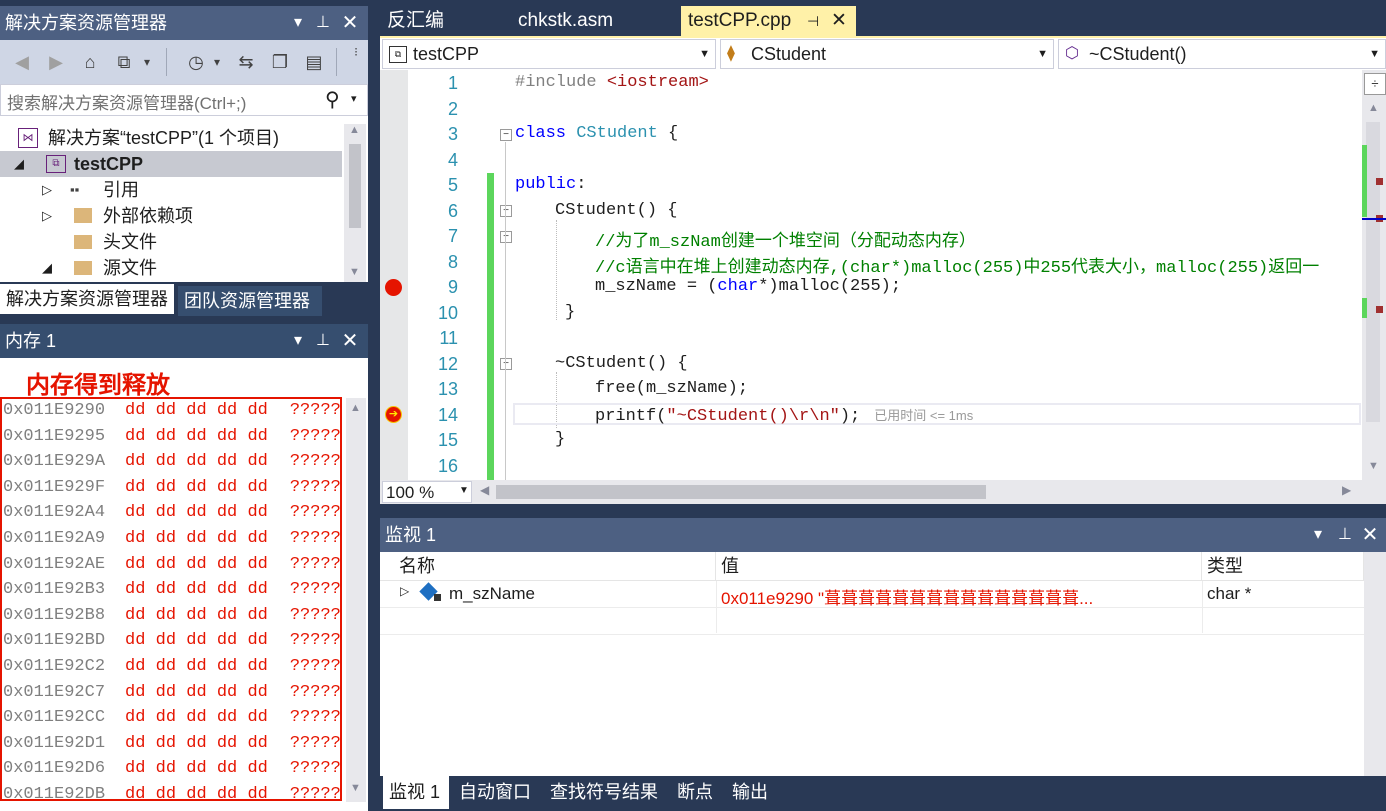 The height and width of the screenshot is (811, 1386). Describe the element at coordinates (440, 21) in the screenshot. I see `tab-disassembly: 反汇编` at that location.